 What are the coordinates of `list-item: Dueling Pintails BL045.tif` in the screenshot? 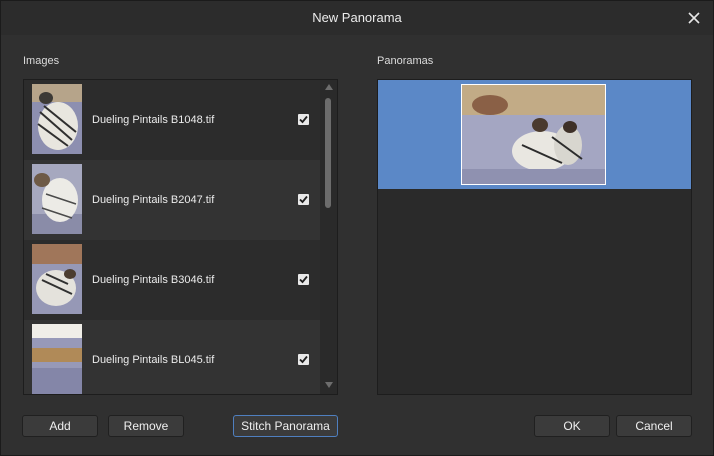 It's located at (172, 357).